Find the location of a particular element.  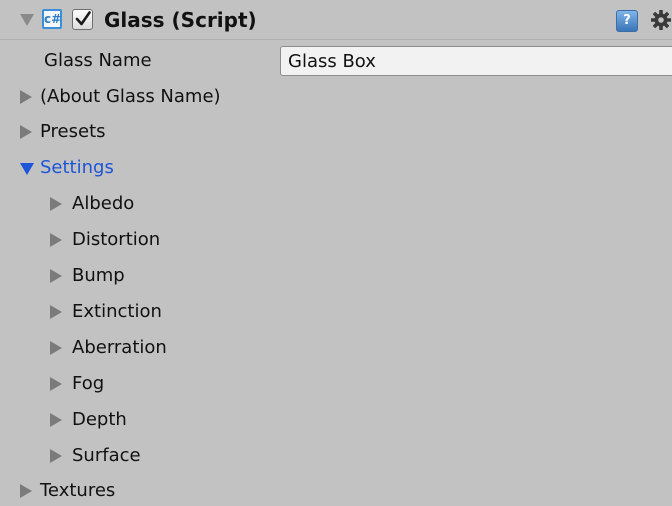

foldout-distortion: Distortion is located at coordinates (336, 240).